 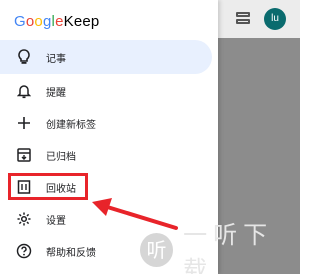 I want to click on help-icon, so click(x=24, y=251).